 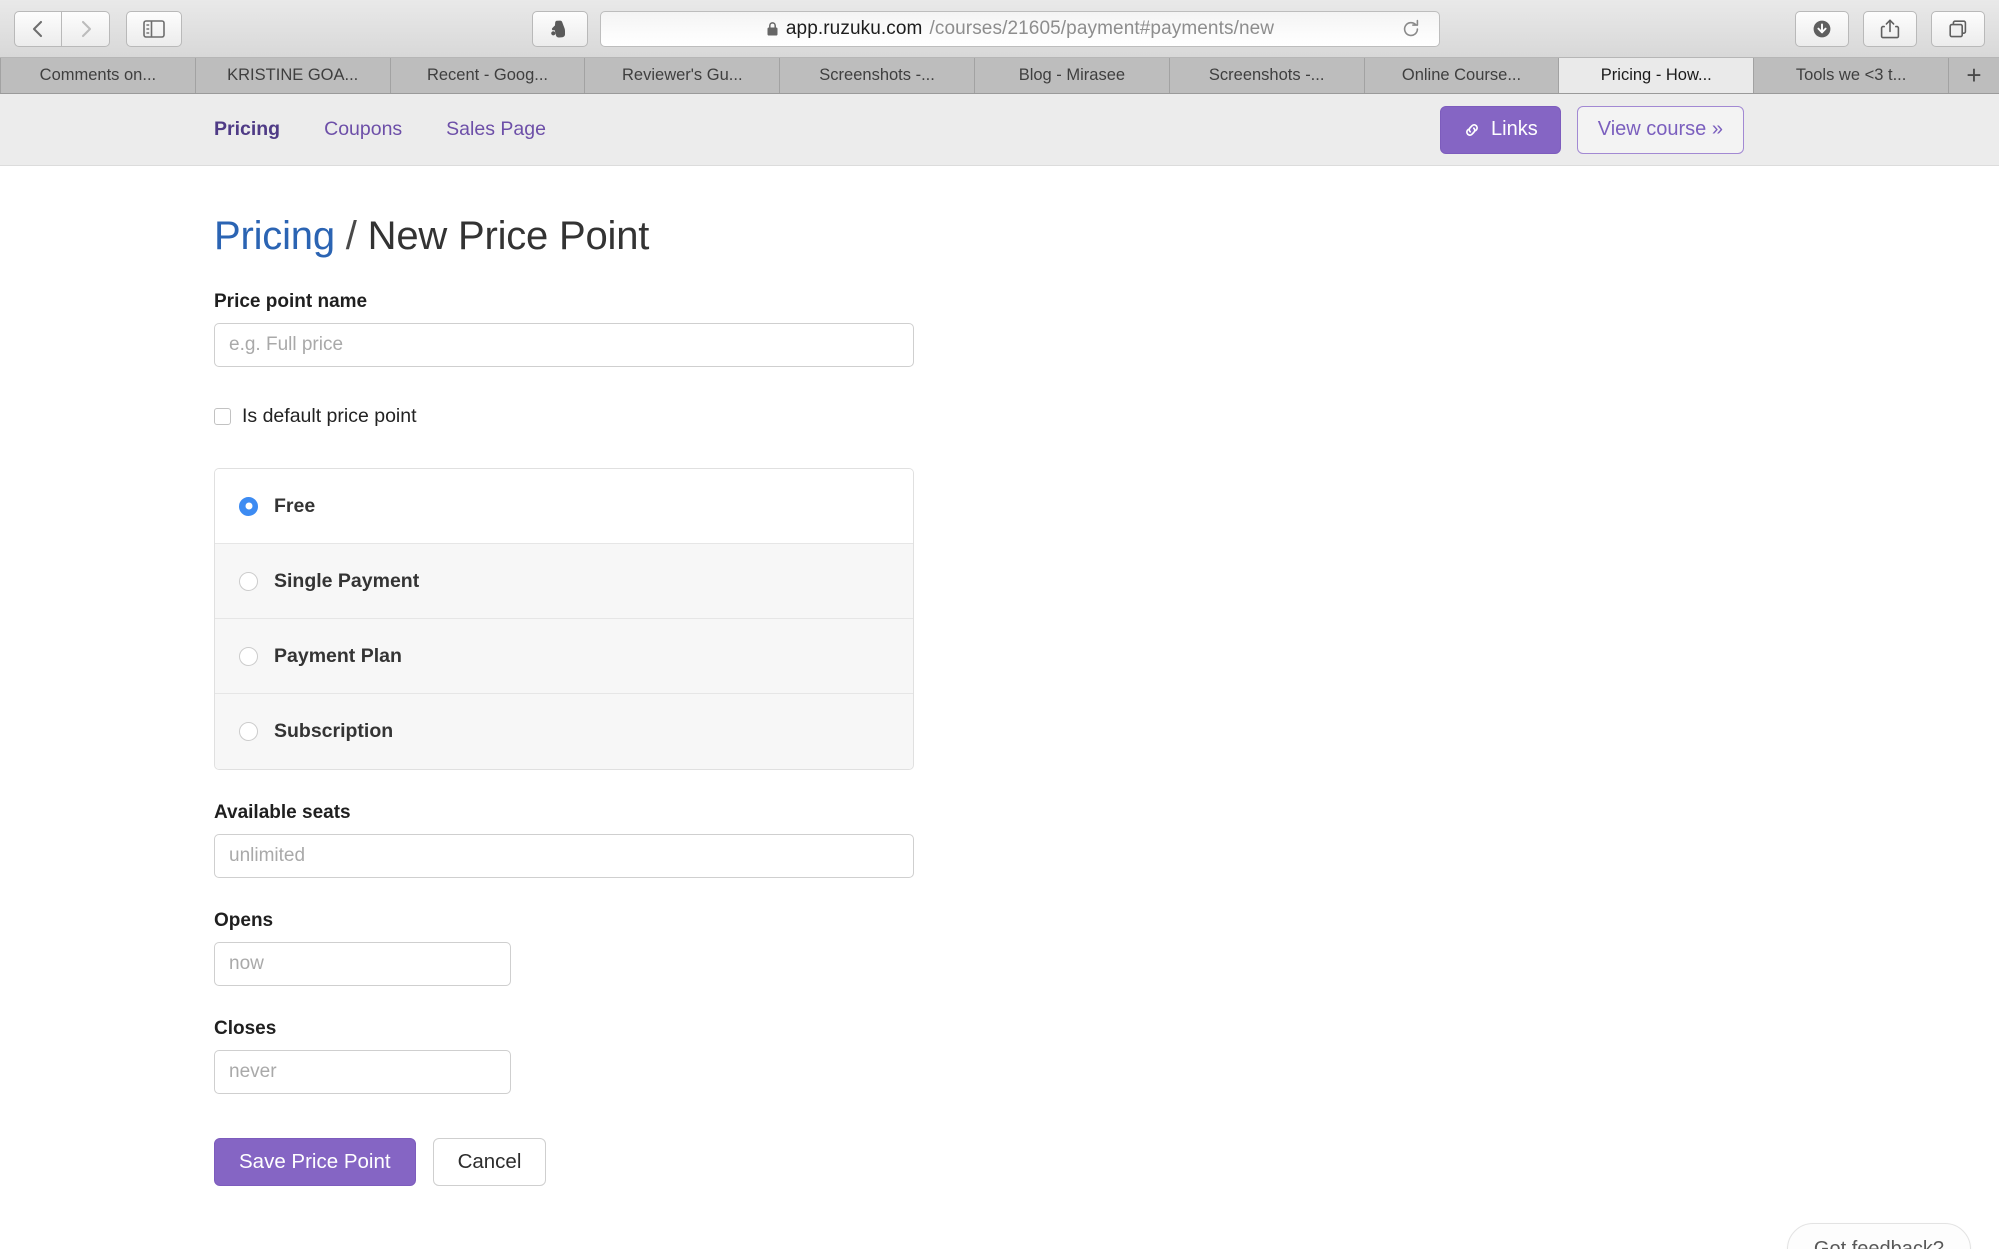 What do you see at coordinates (1106, 948) in the screenshot?
I see `opens-group: Opens` at bounding box center [1106, 948].